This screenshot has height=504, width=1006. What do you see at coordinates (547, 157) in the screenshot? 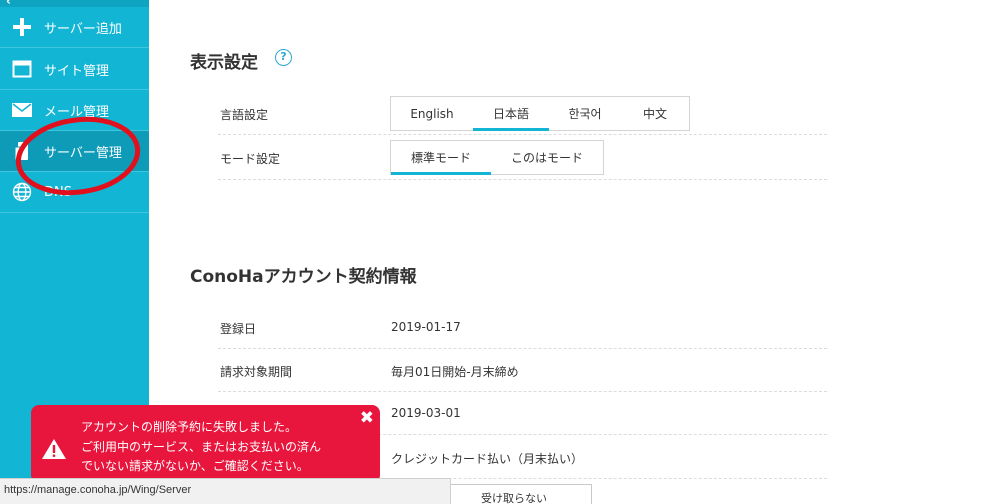
I see `mode-option-conoha: このはモード` at bounding box center [547, 157].